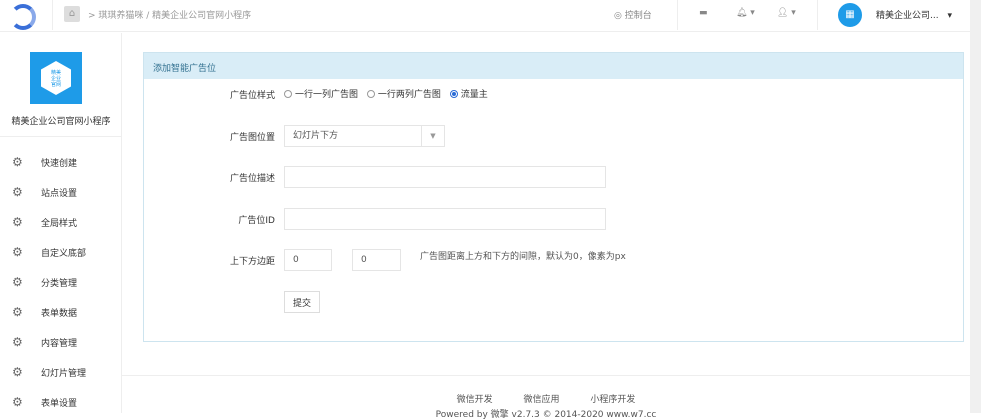 This screenshot has height=420, width=981. Describe the element at coordinates (72, 14) in the screenshot. I see `home-icon: ⌂` at that location.